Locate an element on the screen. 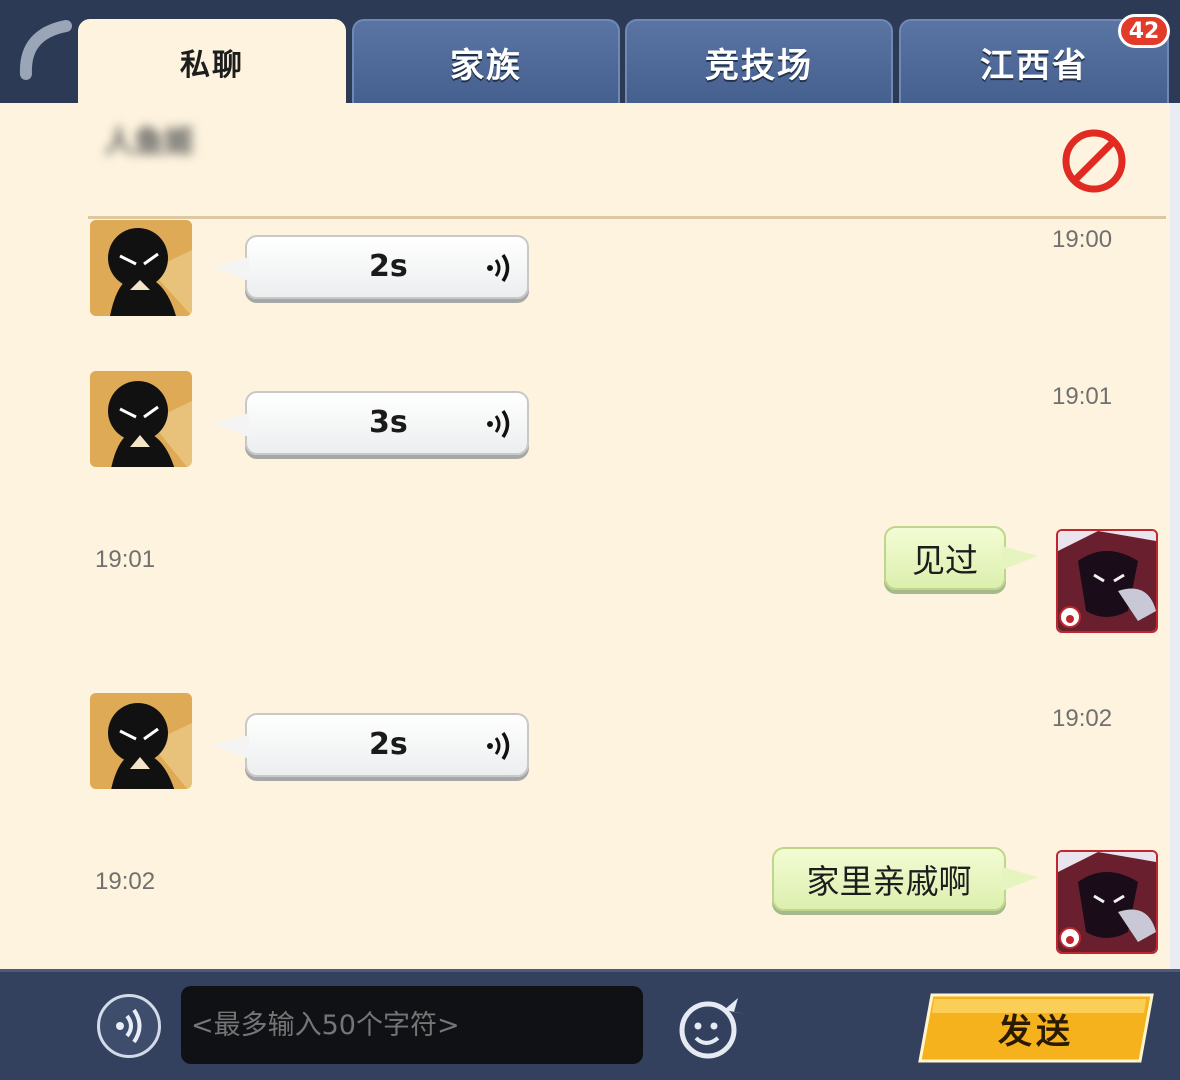 This screenshot has height=1080, width=1180. message-text: 见过 is located at coordinates (945, 560).